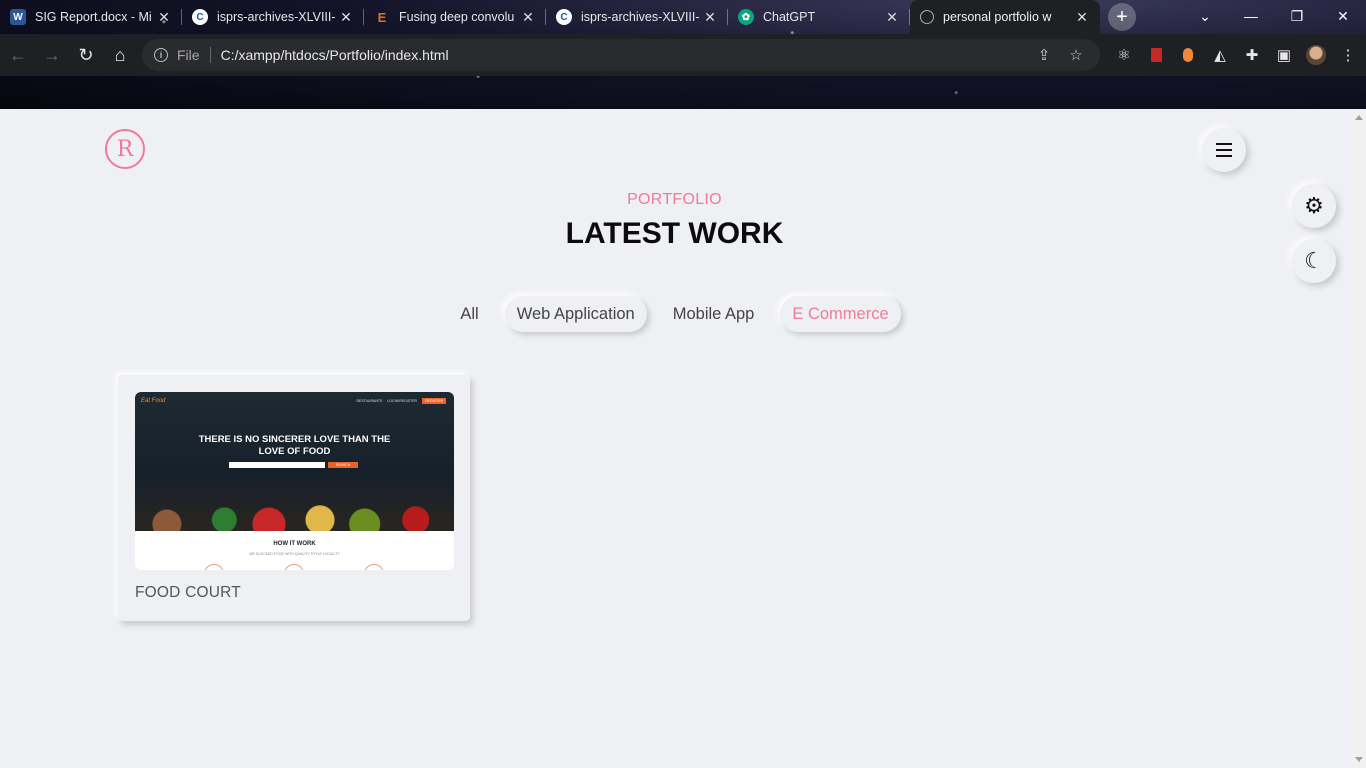 This screenshot has height=768, width=1366. I want to click on share-icon: ⇪, so click(1044, 55).